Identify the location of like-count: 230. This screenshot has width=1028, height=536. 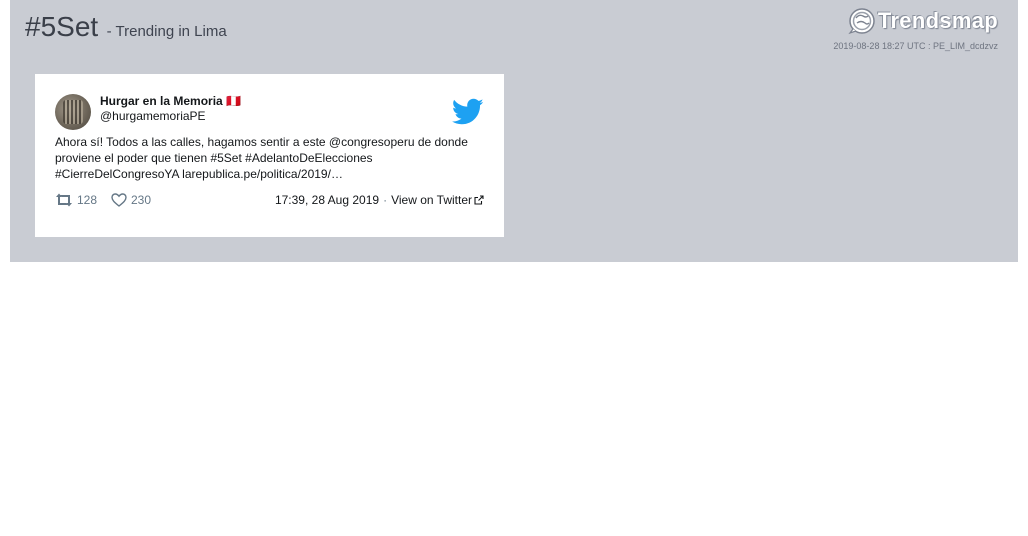
(141, 200).